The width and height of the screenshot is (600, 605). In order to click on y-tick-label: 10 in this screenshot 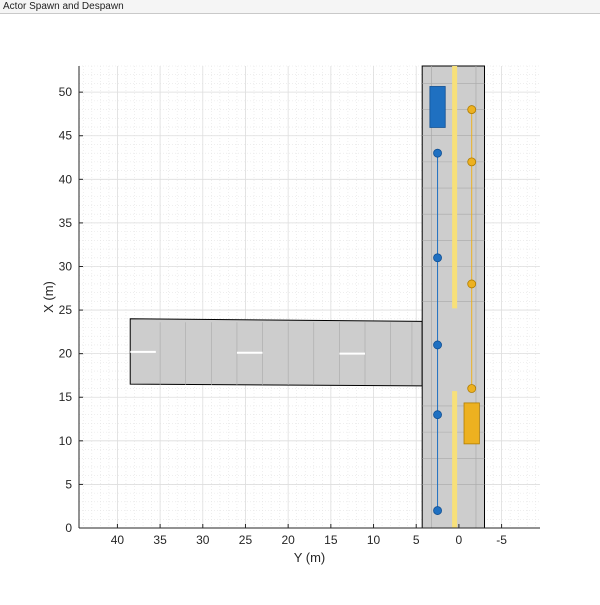, I will do `click(66, 441)`.